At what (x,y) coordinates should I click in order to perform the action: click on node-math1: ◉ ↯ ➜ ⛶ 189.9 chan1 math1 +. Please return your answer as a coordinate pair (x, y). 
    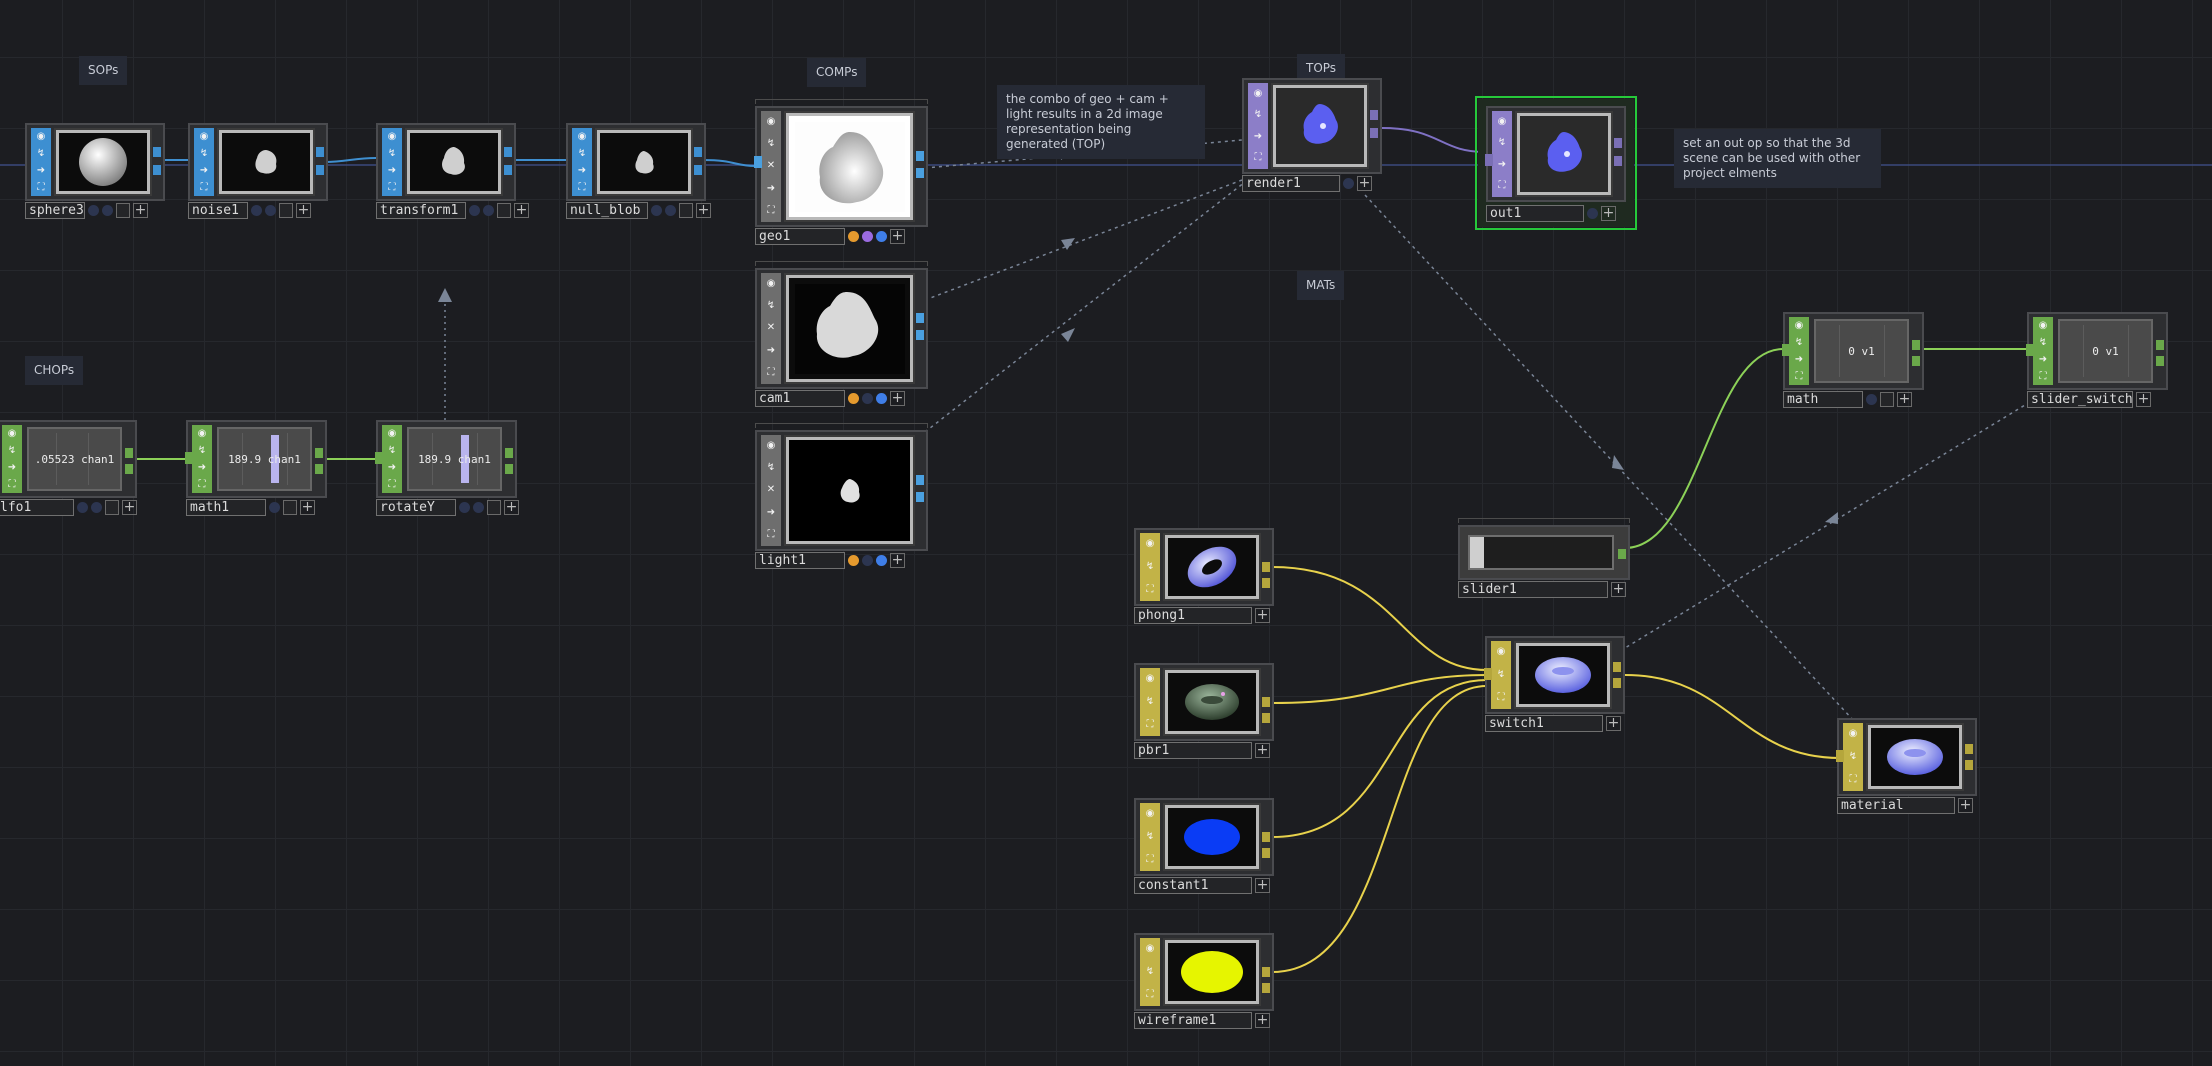
    Looking at the image, I should click on (256, 468).